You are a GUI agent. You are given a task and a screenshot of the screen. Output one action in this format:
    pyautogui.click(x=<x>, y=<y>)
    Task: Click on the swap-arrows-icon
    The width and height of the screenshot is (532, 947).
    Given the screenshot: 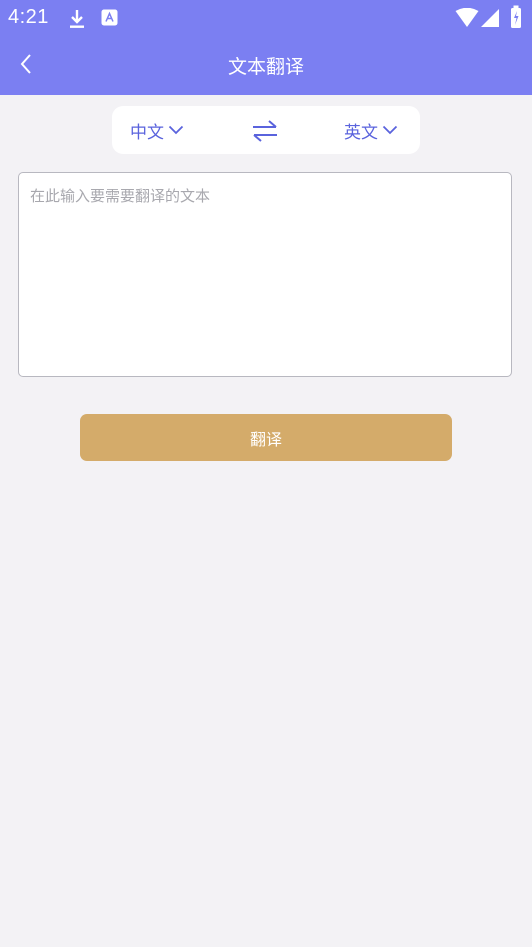 What is the action you would take?
    pyautogui.click(x=265, y=131)
    